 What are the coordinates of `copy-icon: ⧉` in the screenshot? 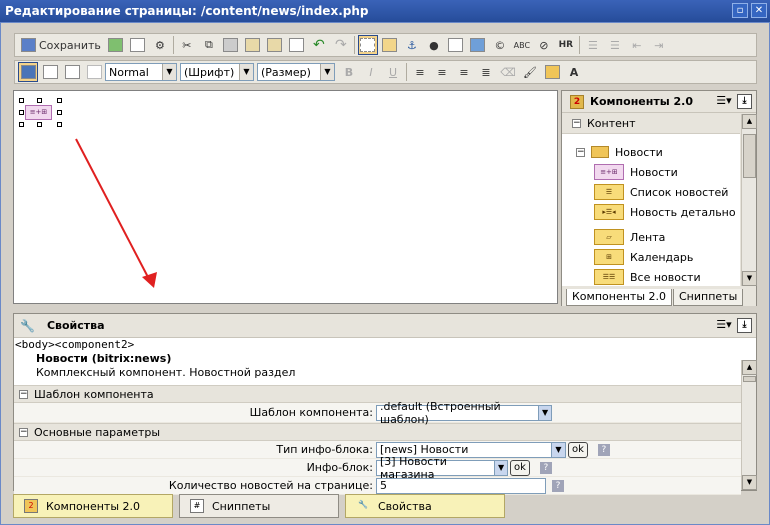 It's located at (209, 45).